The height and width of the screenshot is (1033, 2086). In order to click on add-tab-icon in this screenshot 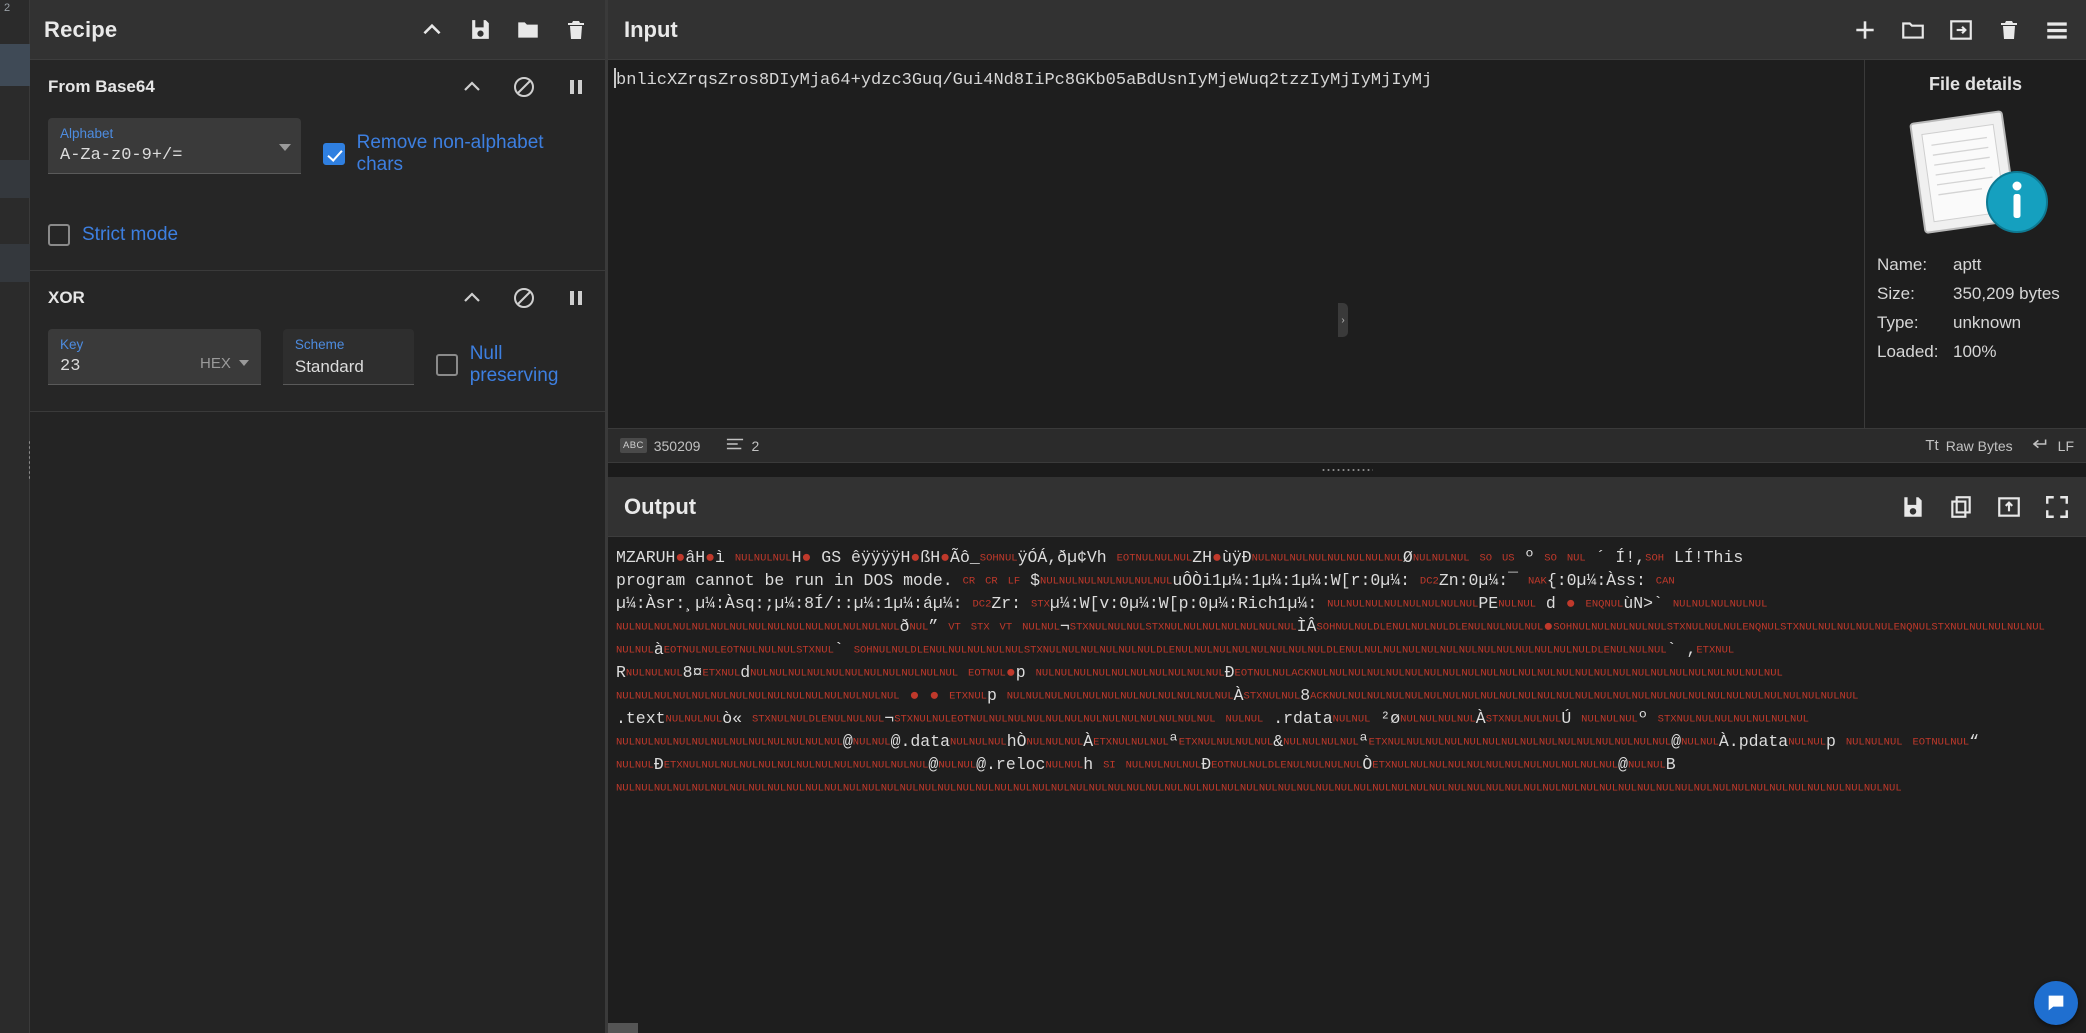, I will do `click(1865, 30)`.